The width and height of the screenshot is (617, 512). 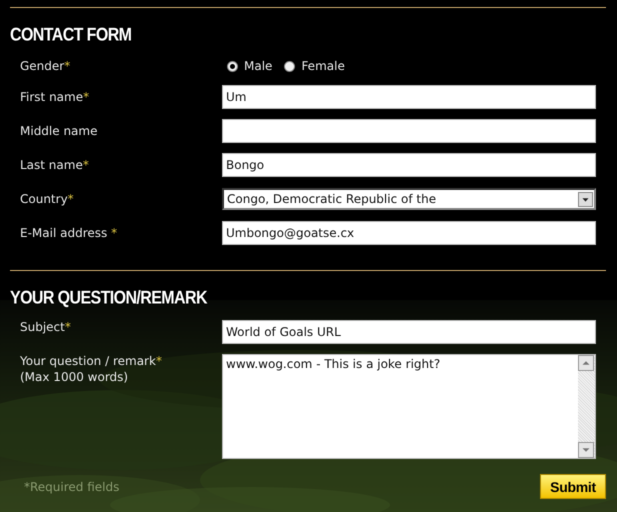 I want to click on country-dropdown: Congo, Democratic Republic of the, so click(x=409, y=199).